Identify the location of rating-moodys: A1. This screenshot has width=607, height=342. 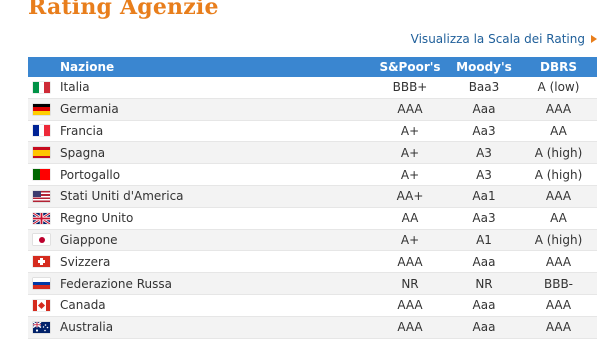
(484, 239).